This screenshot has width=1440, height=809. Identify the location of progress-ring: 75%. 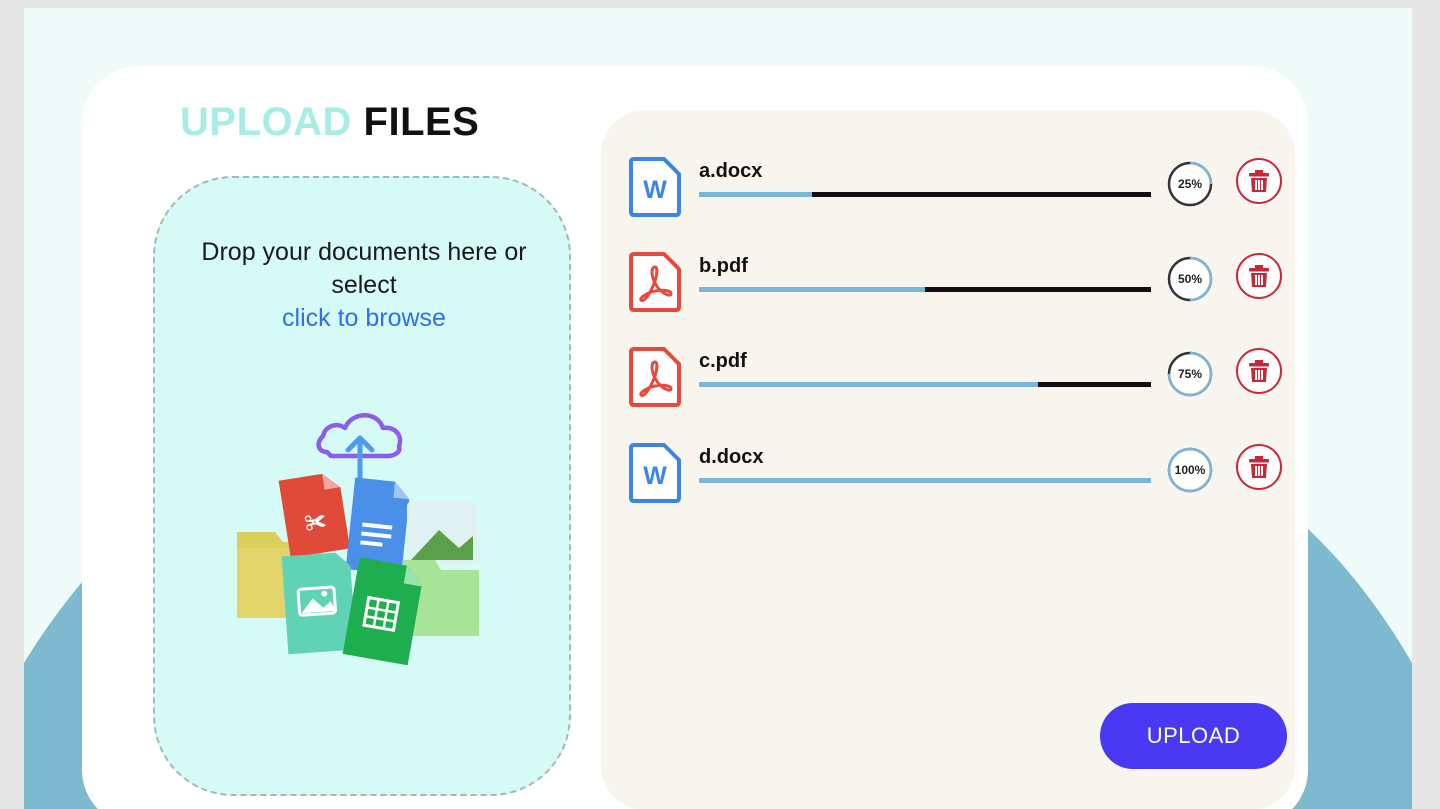
(1190, 374).